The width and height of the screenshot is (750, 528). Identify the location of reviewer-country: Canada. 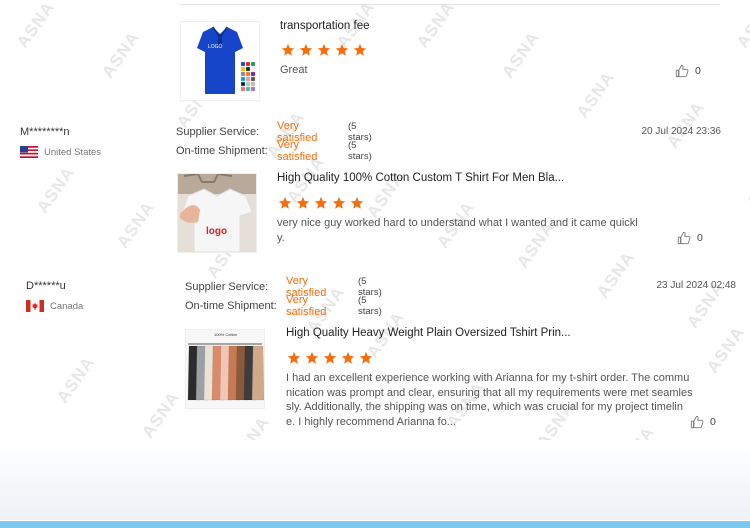
(54, 306).